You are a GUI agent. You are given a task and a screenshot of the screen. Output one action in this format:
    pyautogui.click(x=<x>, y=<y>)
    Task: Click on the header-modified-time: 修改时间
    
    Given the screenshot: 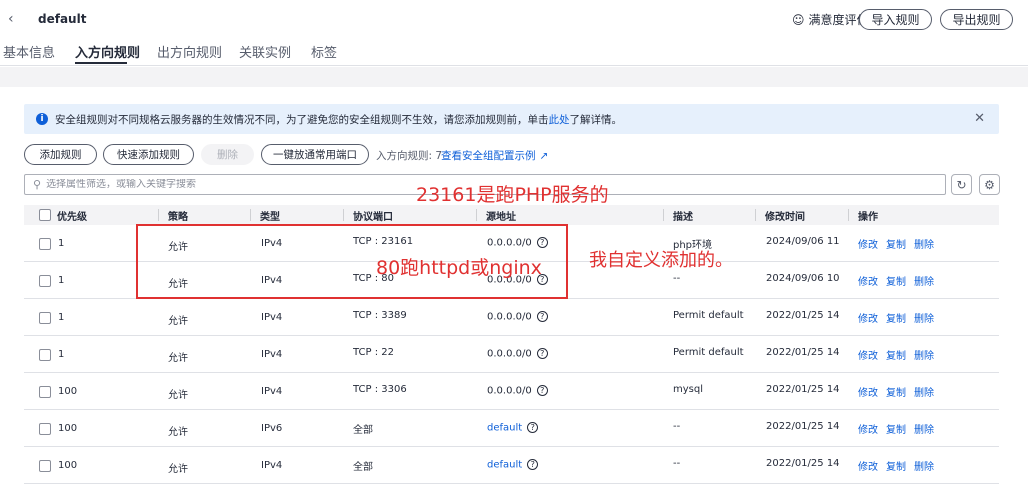 What is the action you would take?
    pyautogui.click(x=785, y=217)
    